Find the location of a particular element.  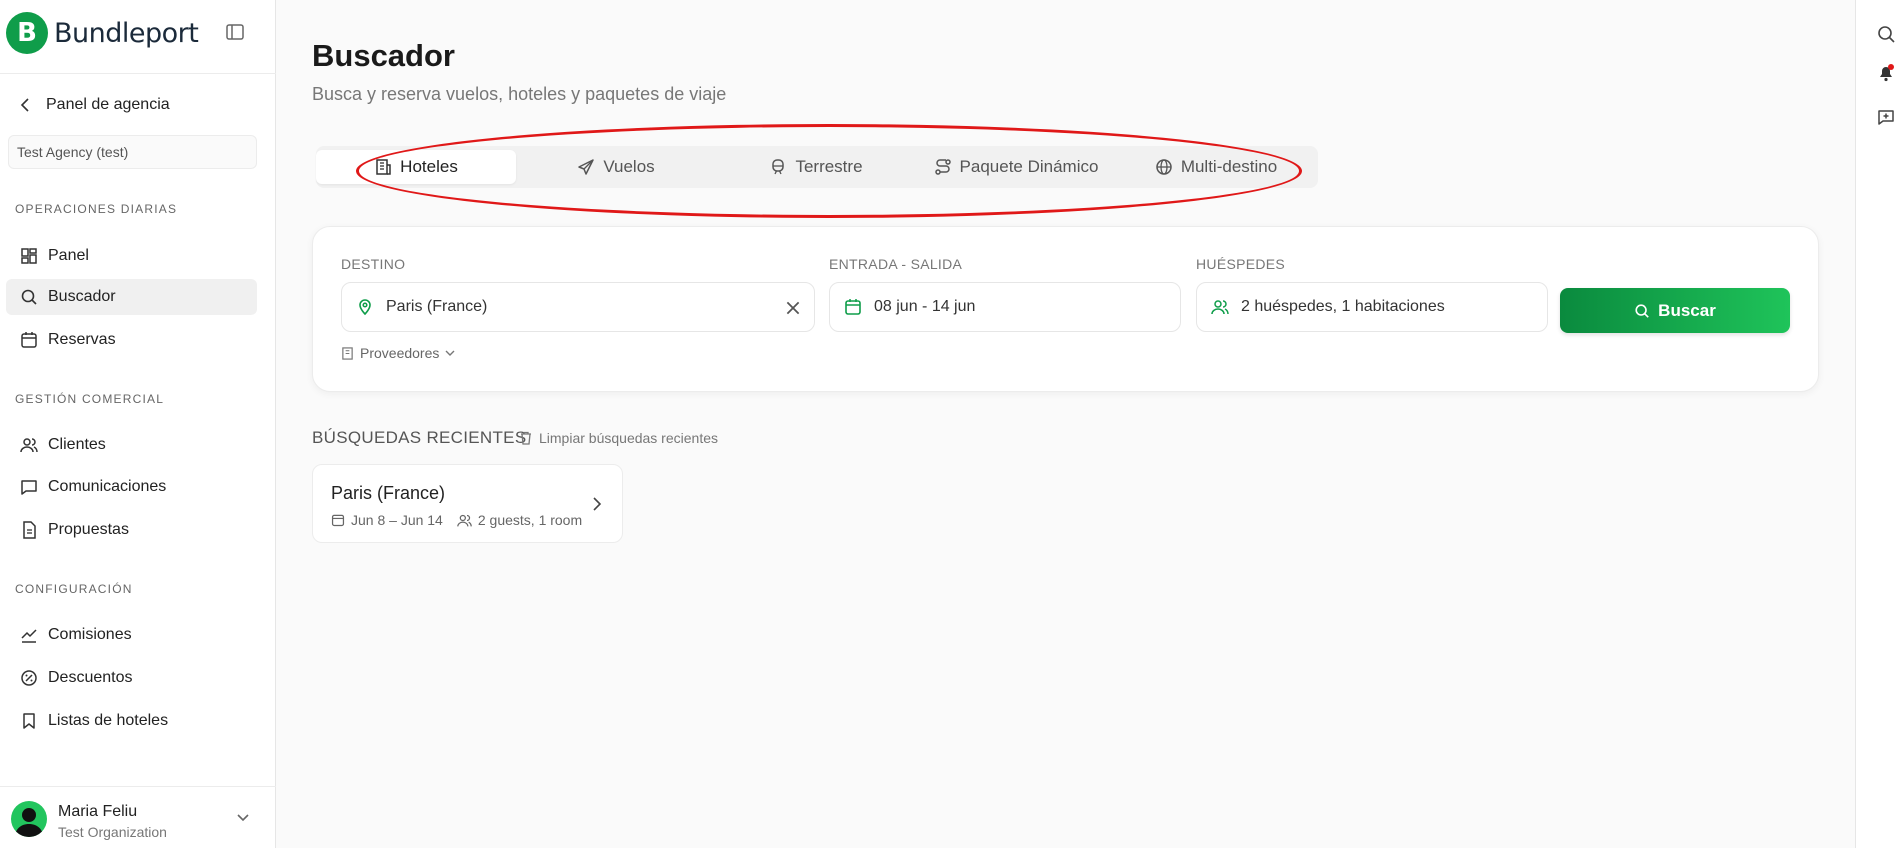

sidebar-item-label: Panel is located at coordinates (68, 255).